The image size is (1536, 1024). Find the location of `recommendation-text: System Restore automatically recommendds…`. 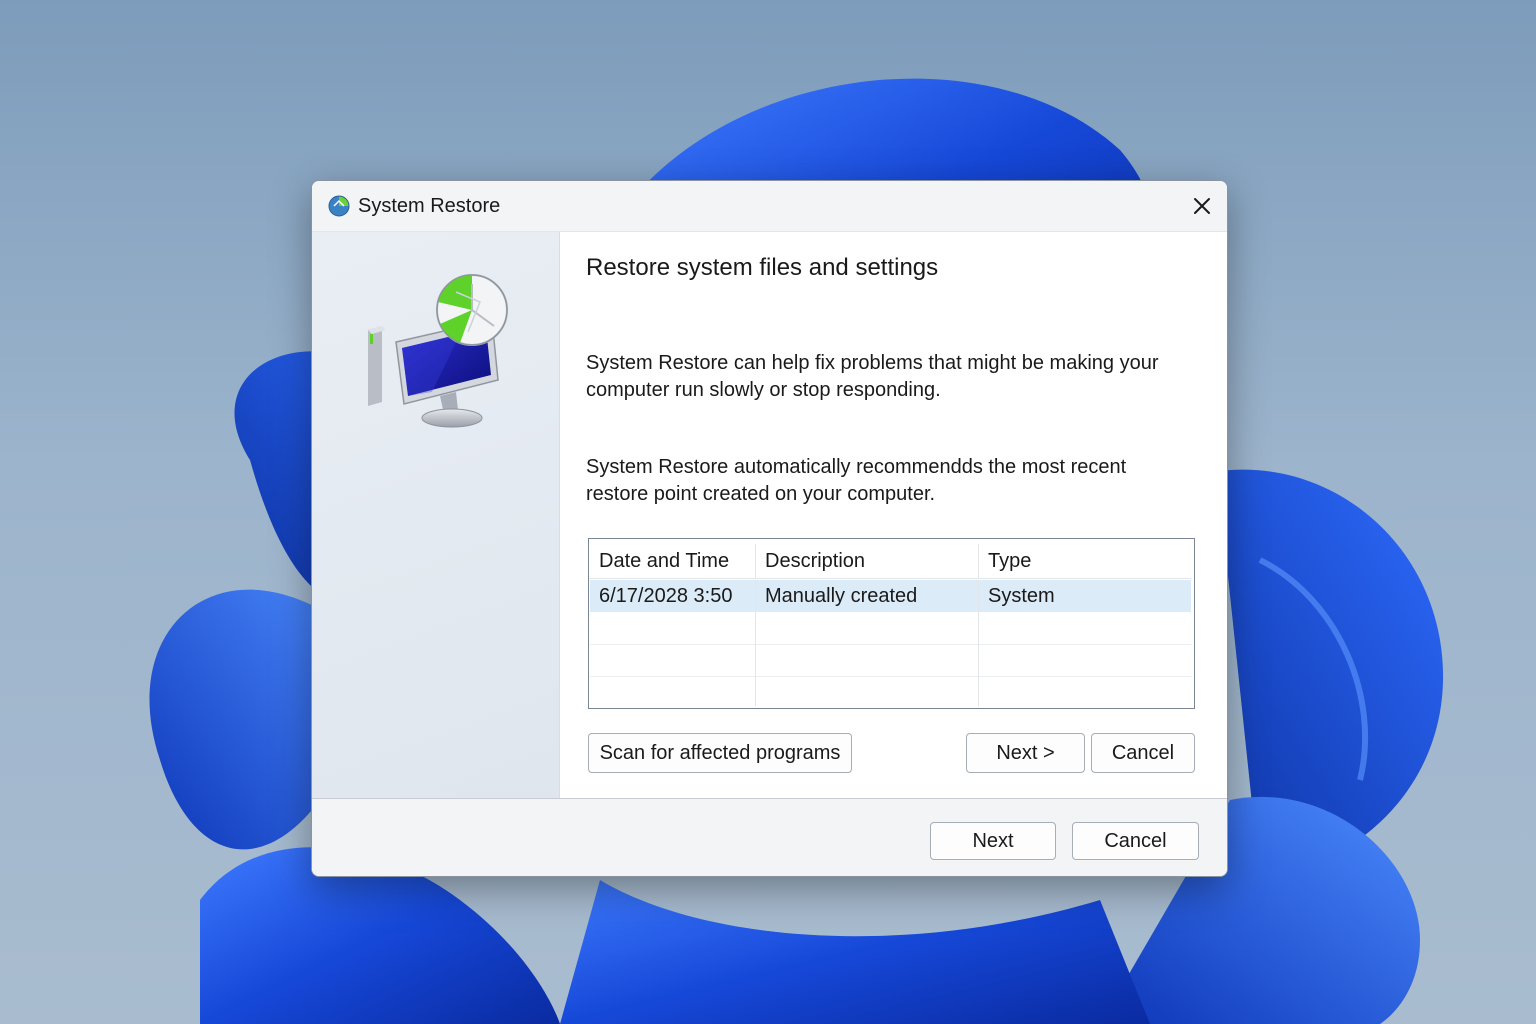

recommendation-text: System Restore automatically recommendds… is located at coordinates (856, 480).